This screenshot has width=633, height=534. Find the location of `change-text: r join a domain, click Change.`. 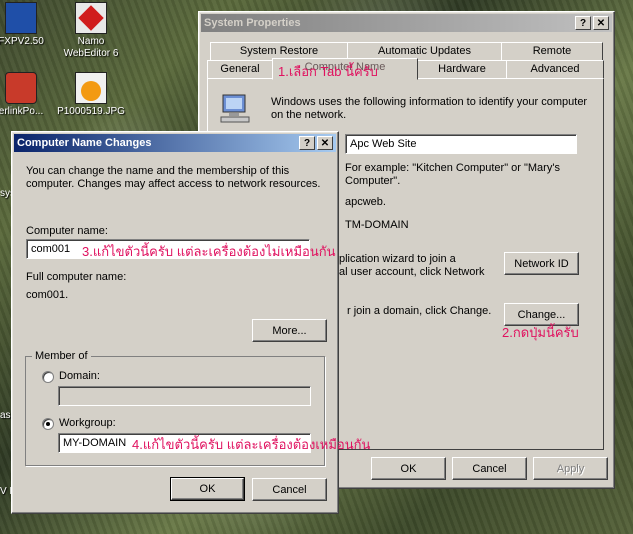

change-text: r join a domain, click Change. is located at coordinates (419, 311).